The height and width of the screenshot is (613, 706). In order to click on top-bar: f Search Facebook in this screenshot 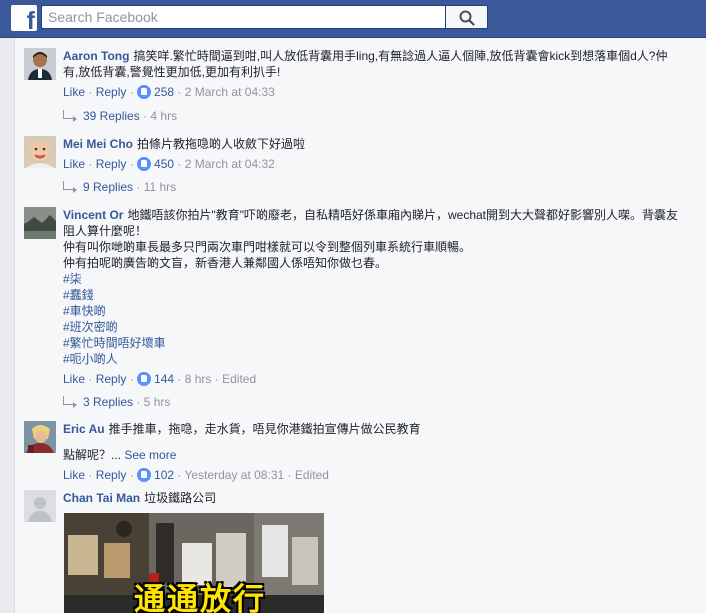, I will do `click(353, 19)`.